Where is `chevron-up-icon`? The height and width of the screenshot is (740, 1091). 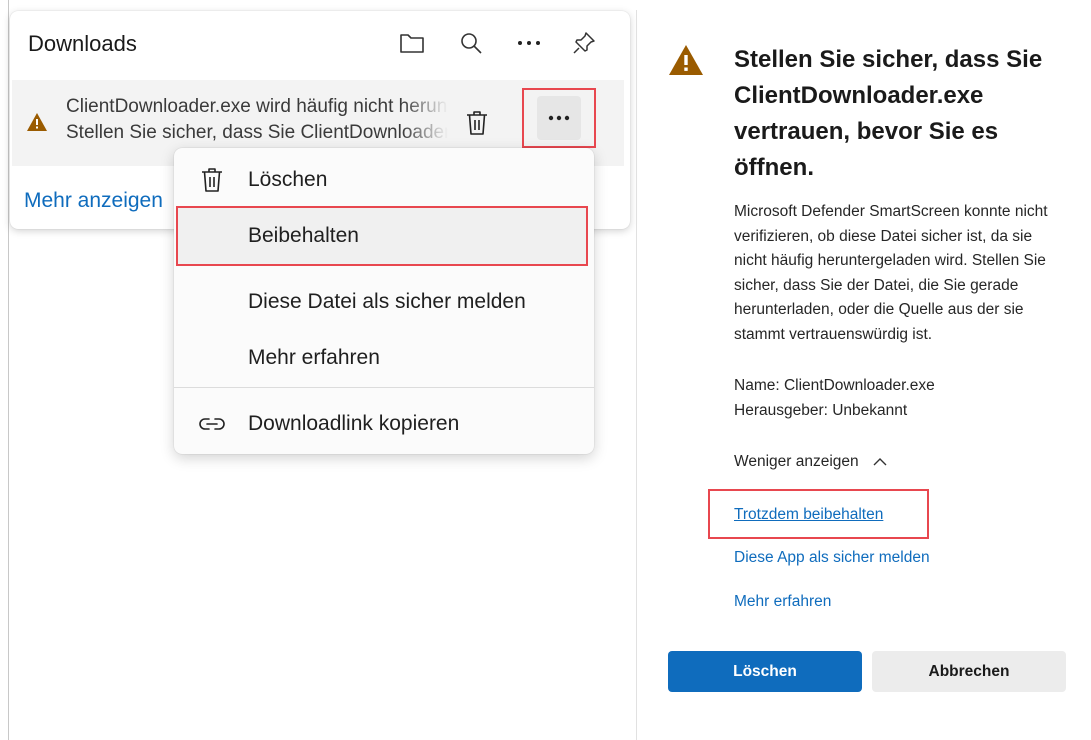
chevron-up-icon is located at coordinates (880, 462).